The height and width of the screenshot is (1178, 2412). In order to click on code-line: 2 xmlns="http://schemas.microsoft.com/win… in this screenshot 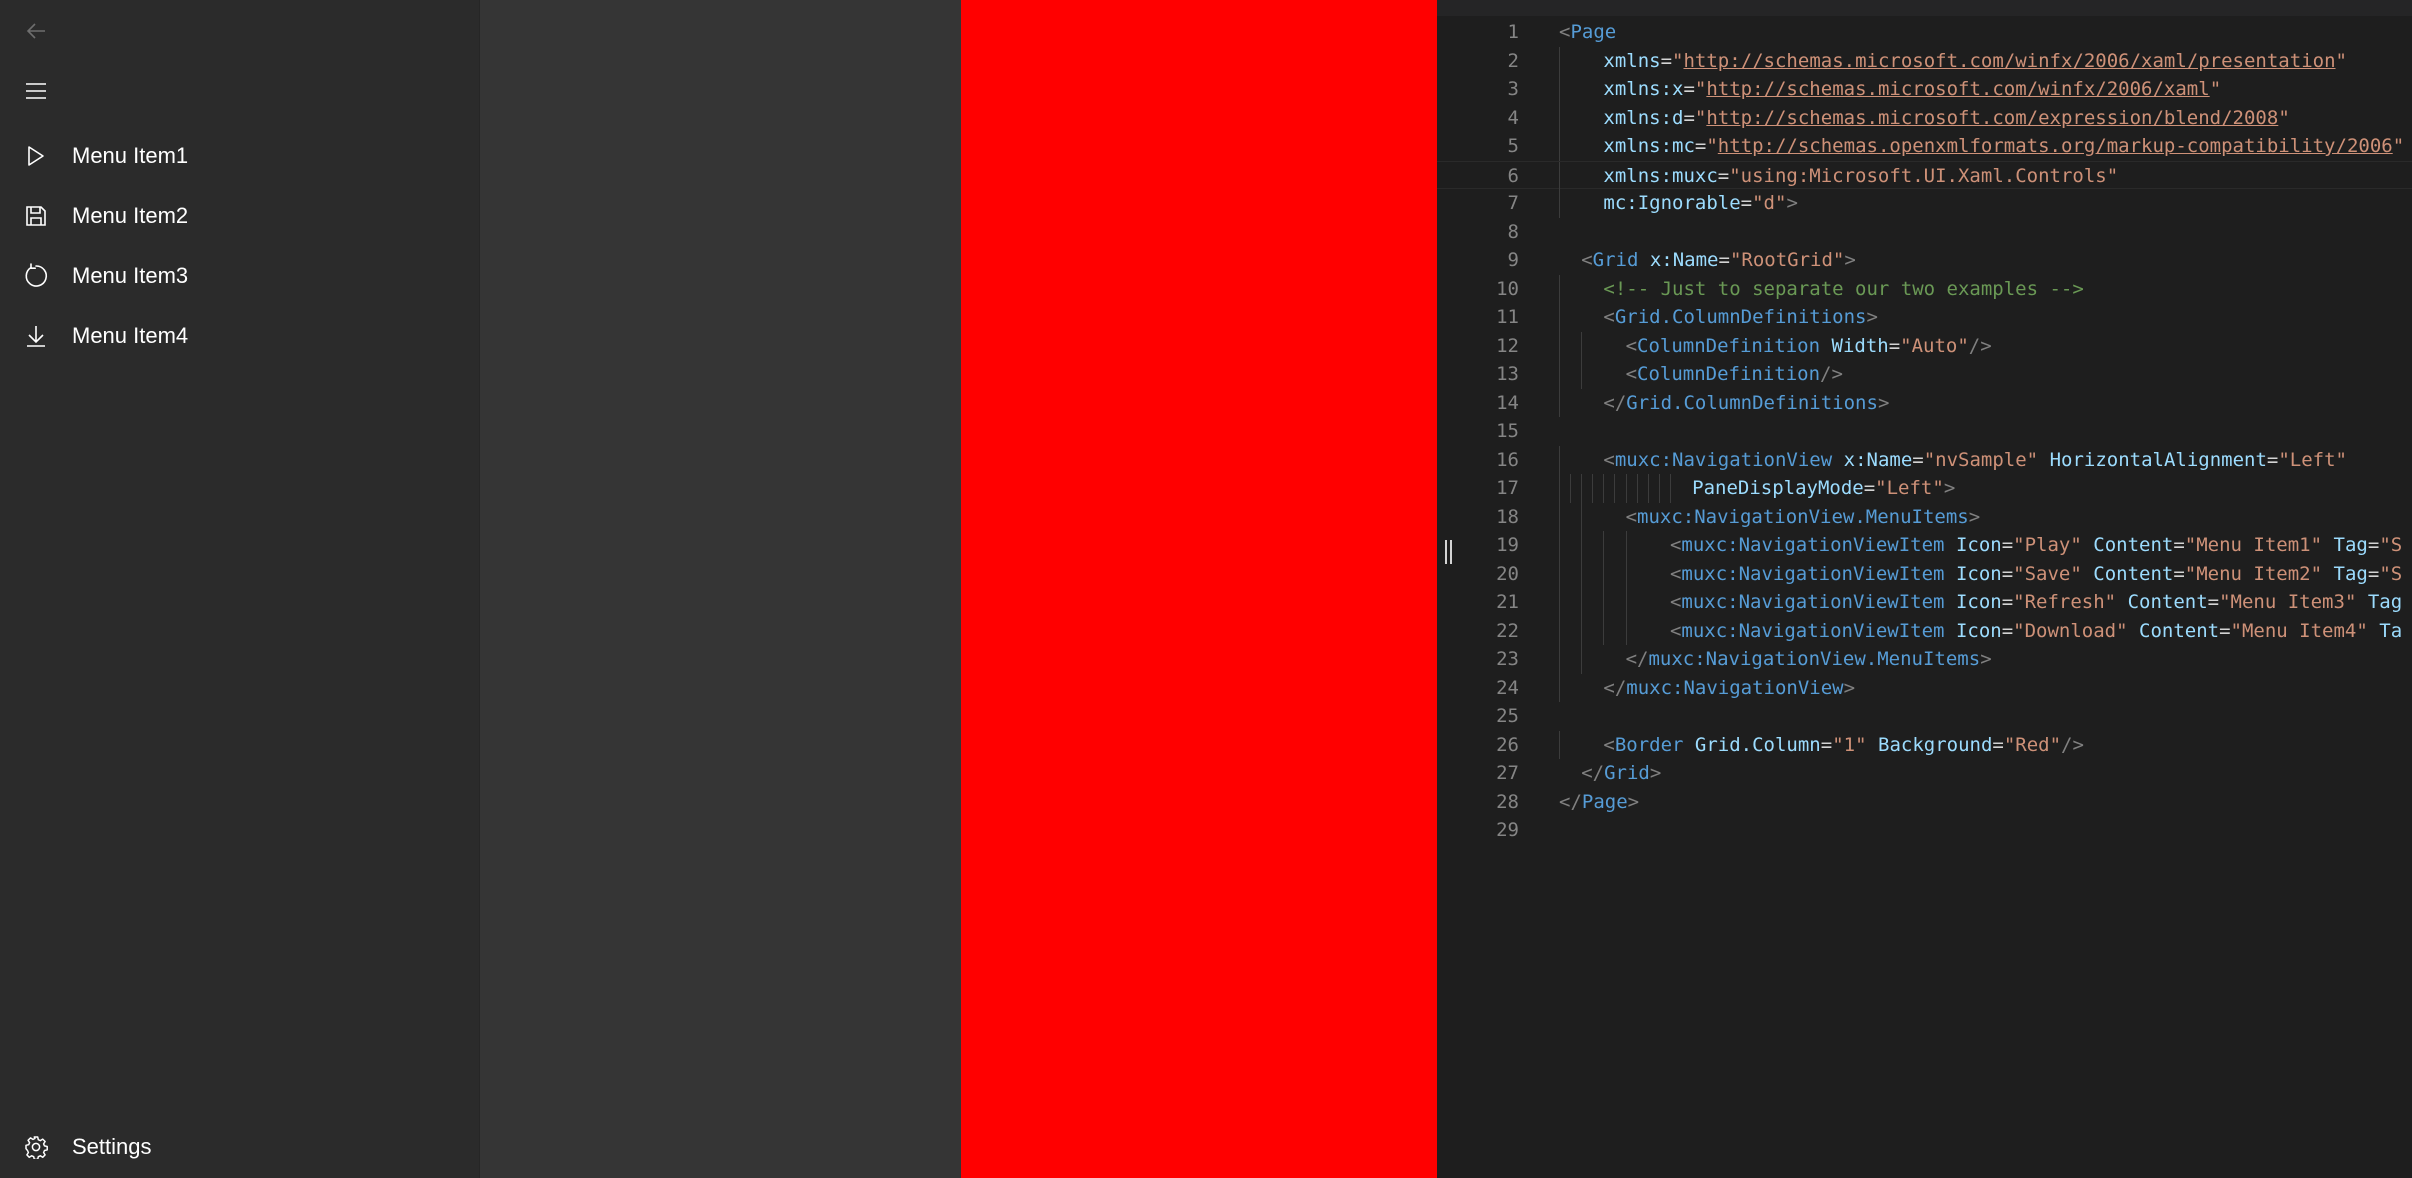, I will do `click(1924, 60)`.